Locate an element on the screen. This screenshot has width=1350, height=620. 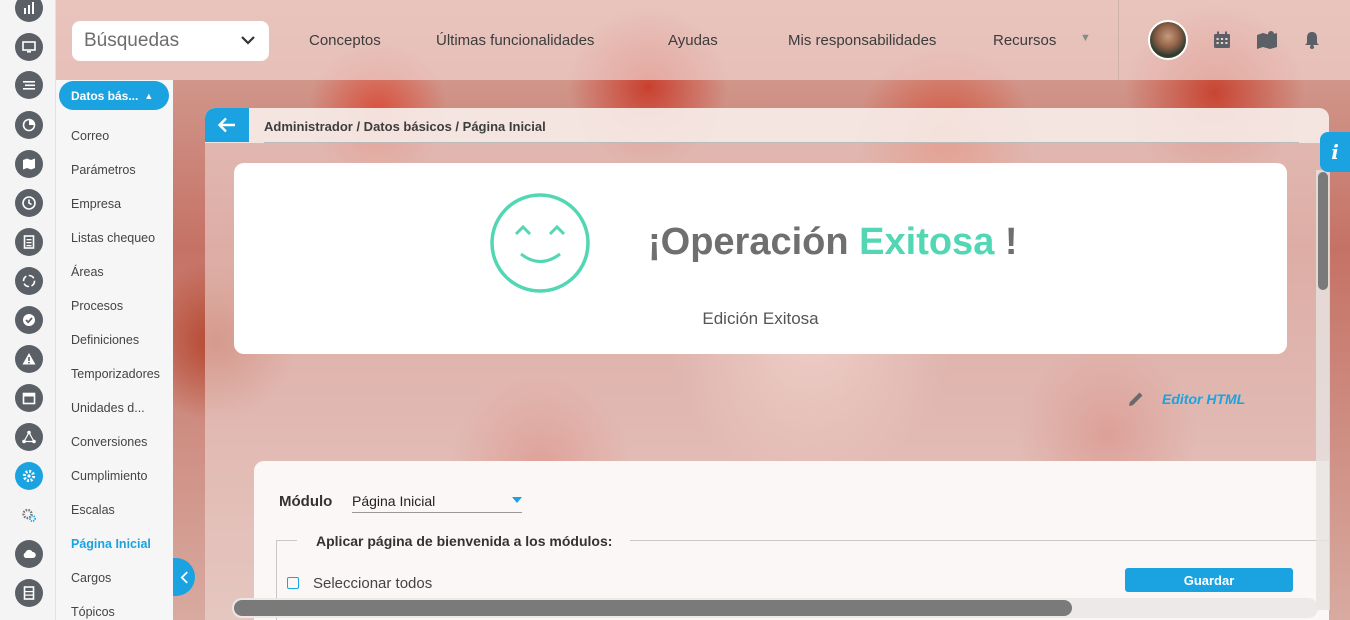
success-title: ¡Operación Exitosa ! is located at coordinates (833, 242).